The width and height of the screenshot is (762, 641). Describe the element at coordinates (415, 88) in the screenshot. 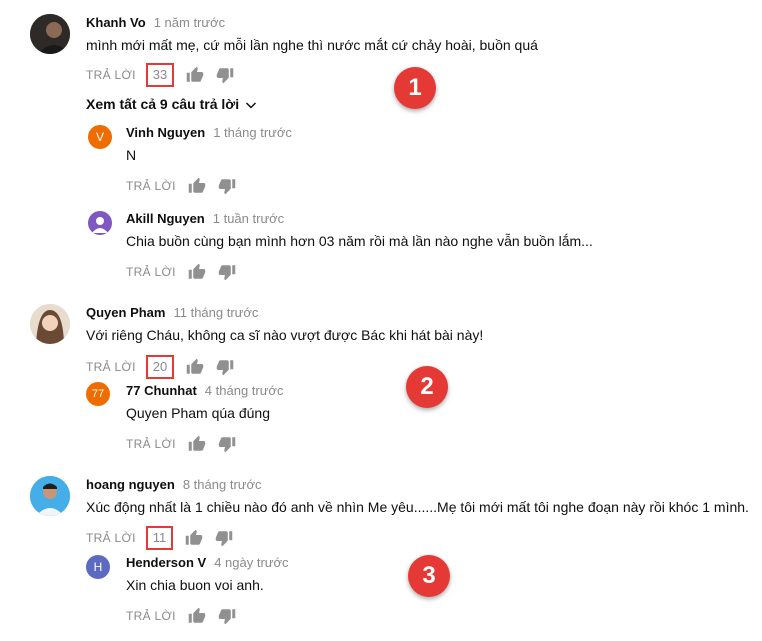

I see `annotation-marker: 1` at that location.